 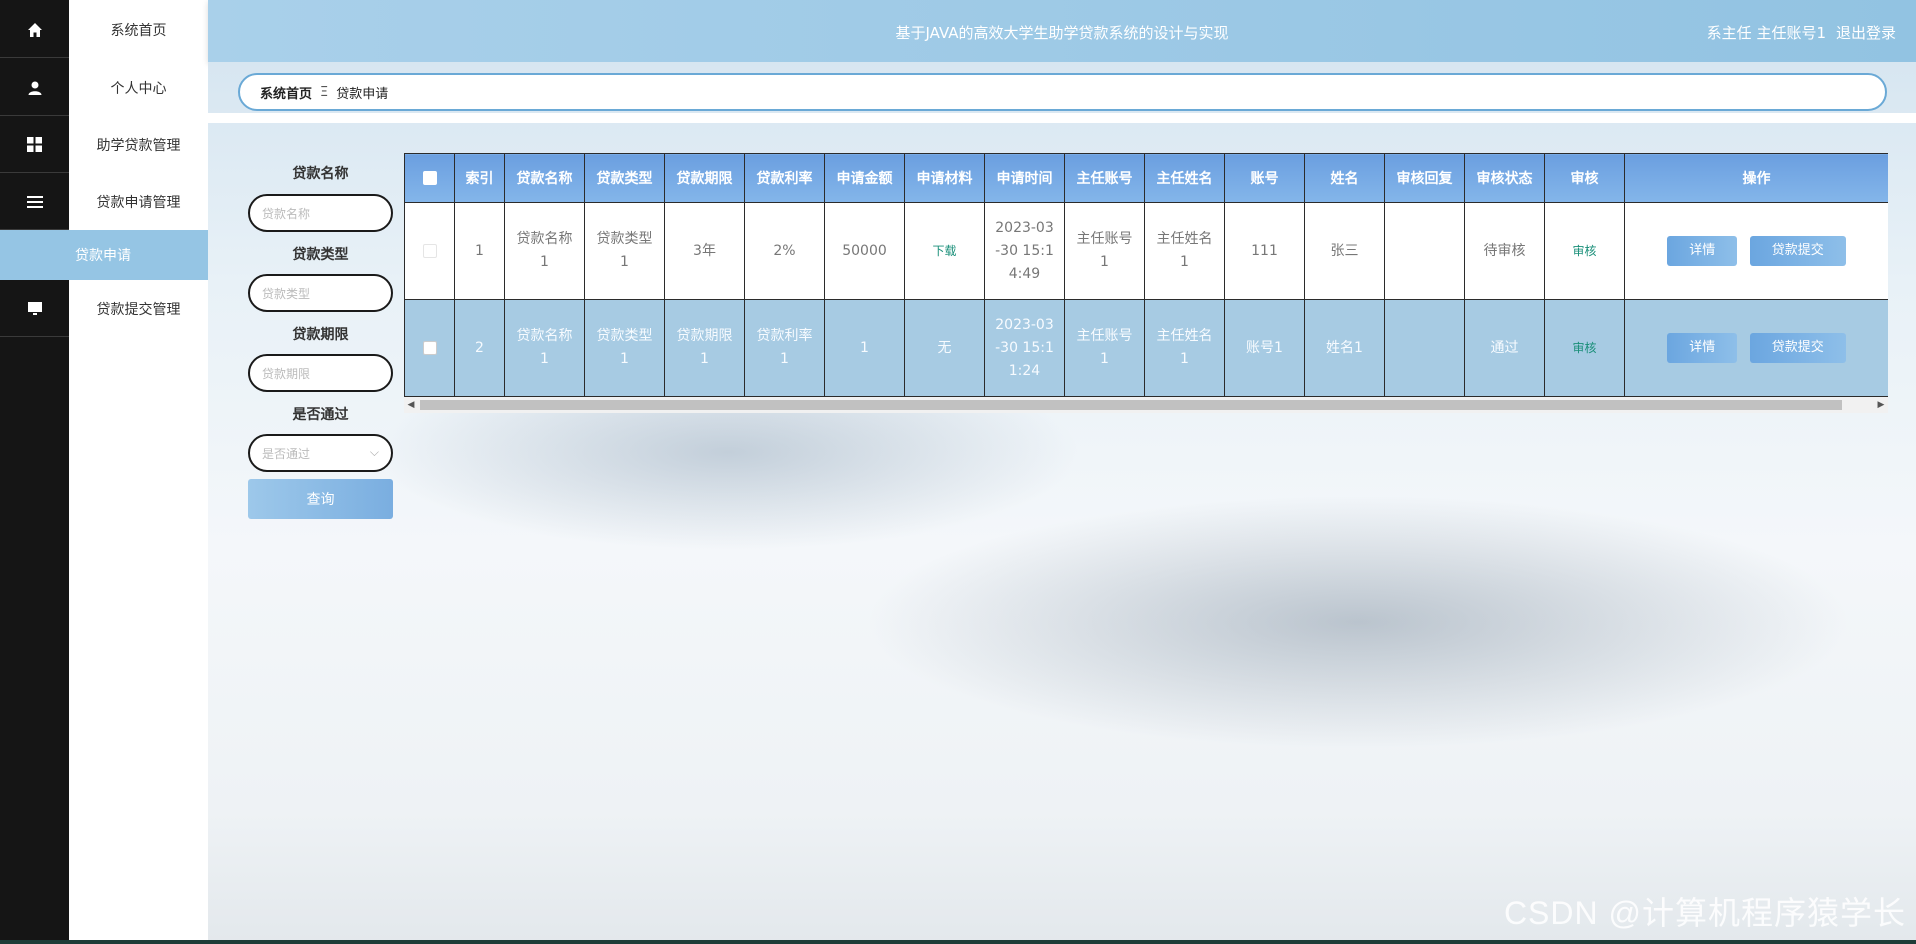 I want to click on table-horizontal-scrollbar: ◀ ▶, so click(x=1146, y=405).